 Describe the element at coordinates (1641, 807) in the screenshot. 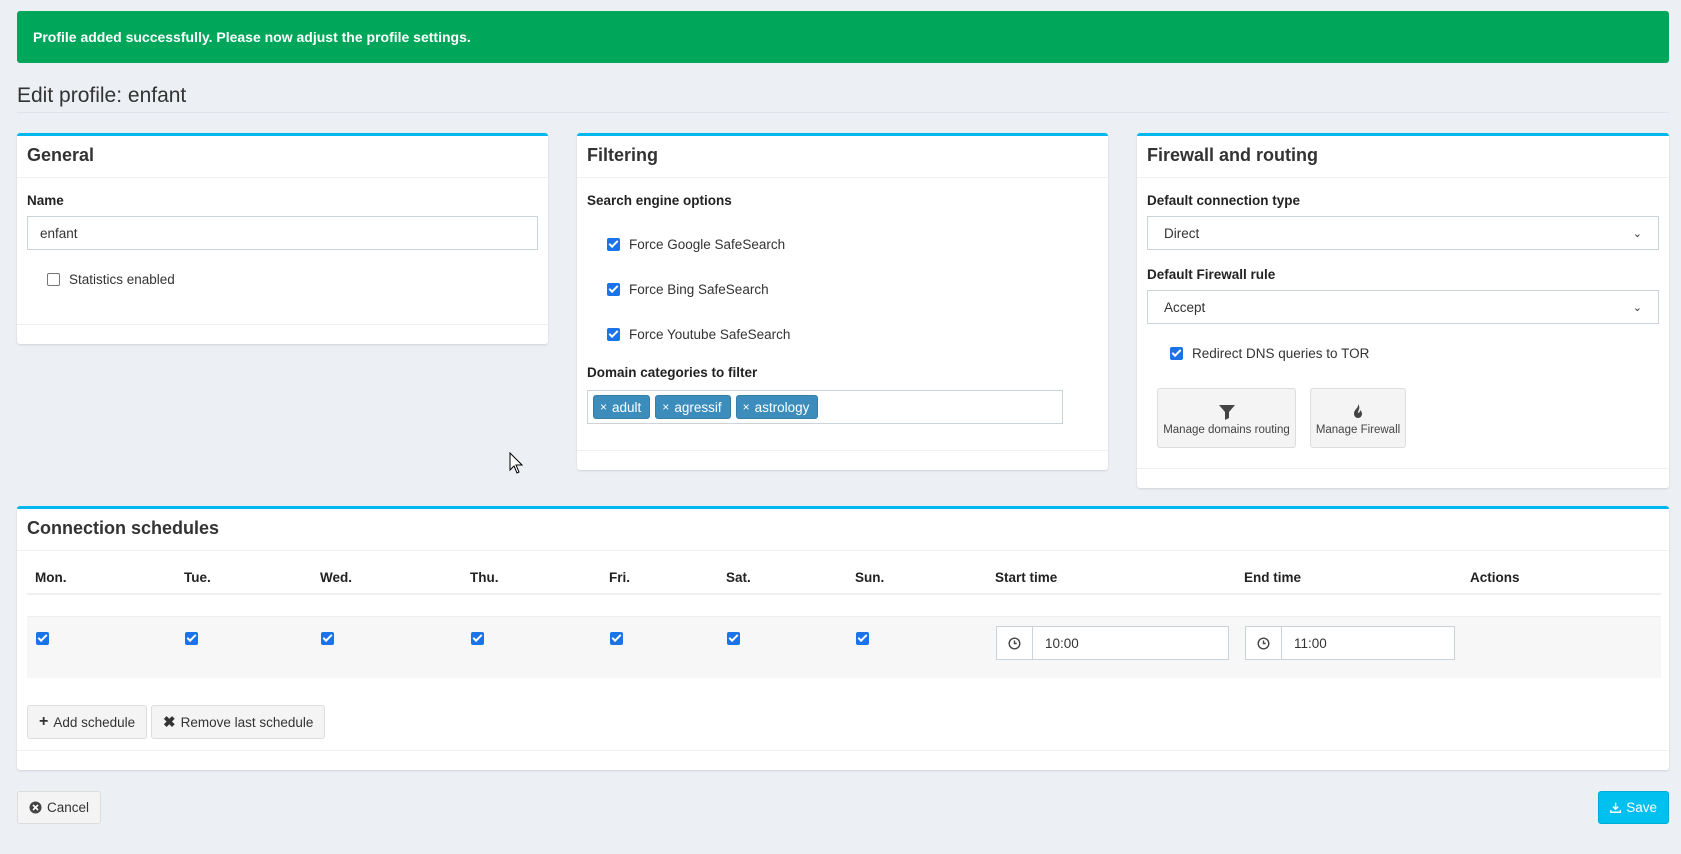

I see `save-label: Save` at that location.